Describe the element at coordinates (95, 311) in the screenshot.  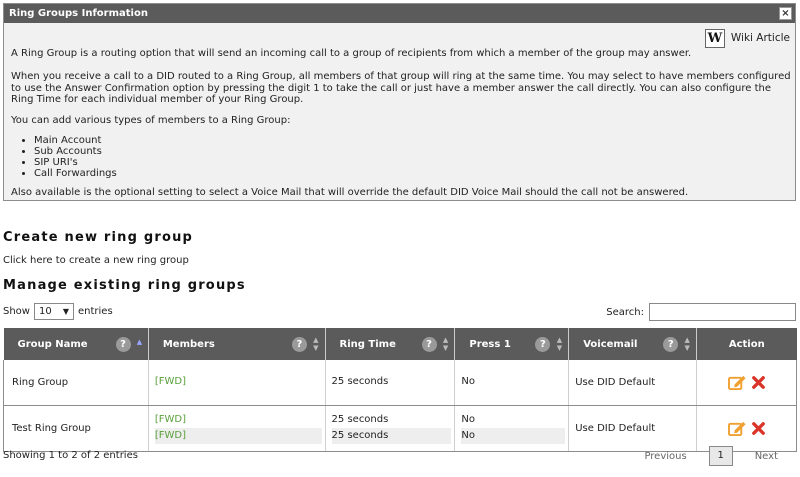
I see `entries-label: entries` at that location.